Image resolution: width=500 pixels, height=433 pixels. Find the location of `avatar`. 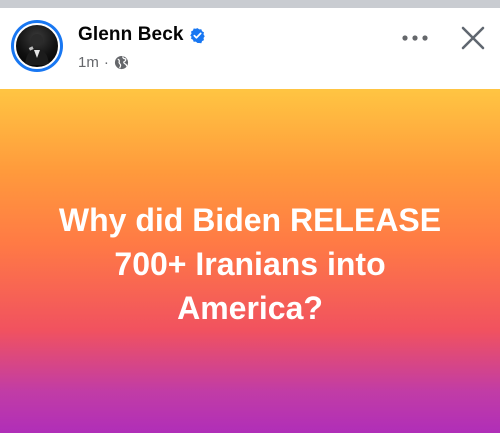

avatar is located at coordinates (37, 46).